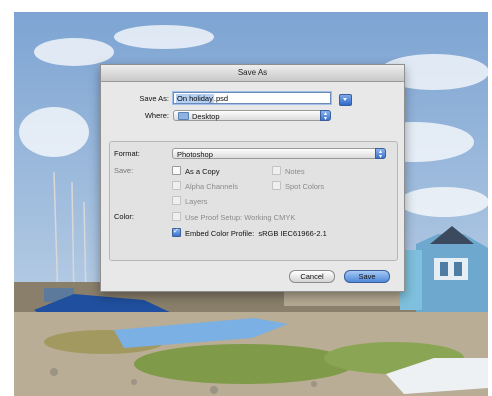  I want to click on dialog-title: Save As, so click(252, 73).